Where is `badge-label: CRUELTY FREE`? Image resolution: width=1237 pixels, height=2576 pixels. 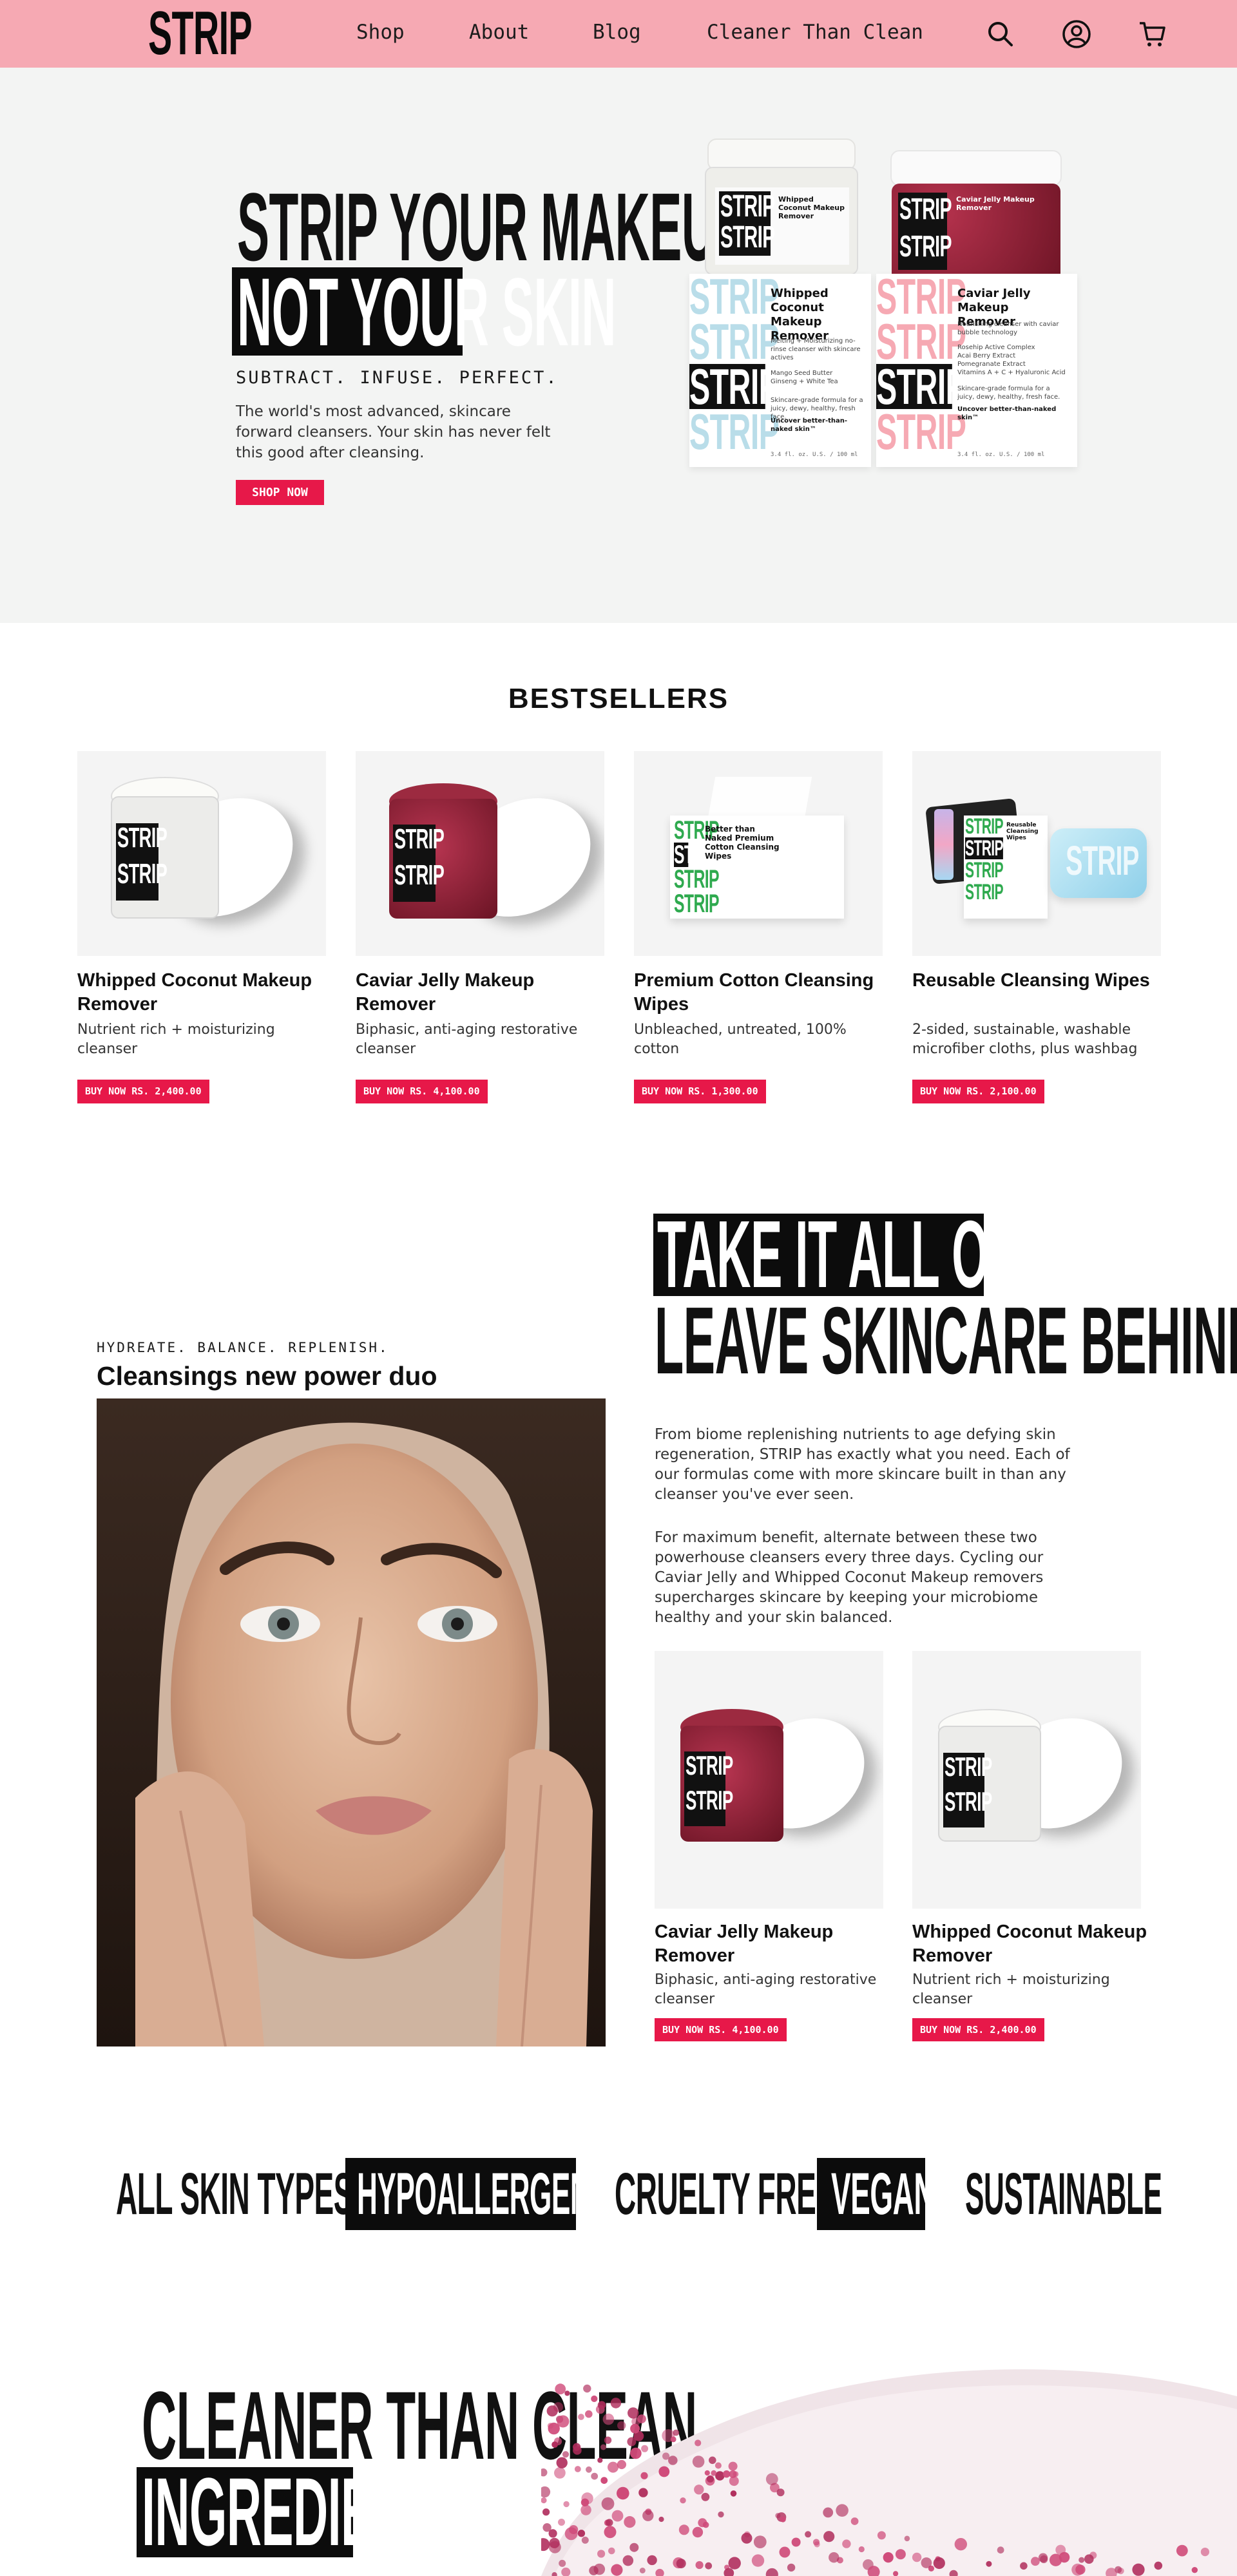
badge-label: CRUELTY FREE is located at coordinates (725, 2194).